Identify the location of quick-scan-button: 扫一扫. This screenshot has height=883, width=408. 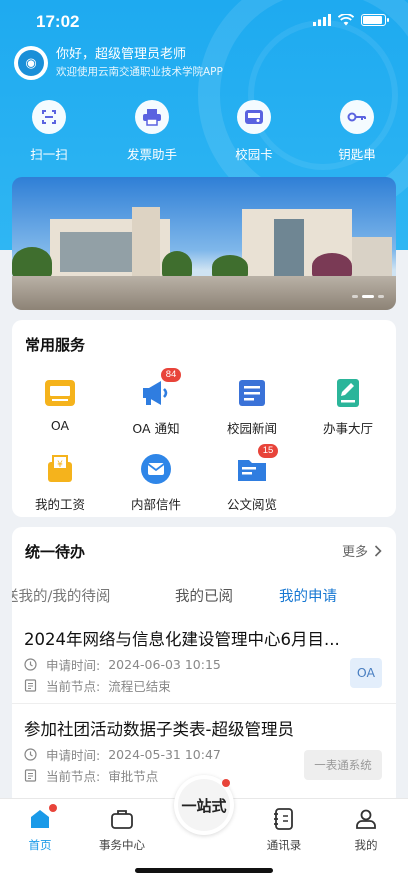
(49, 131).